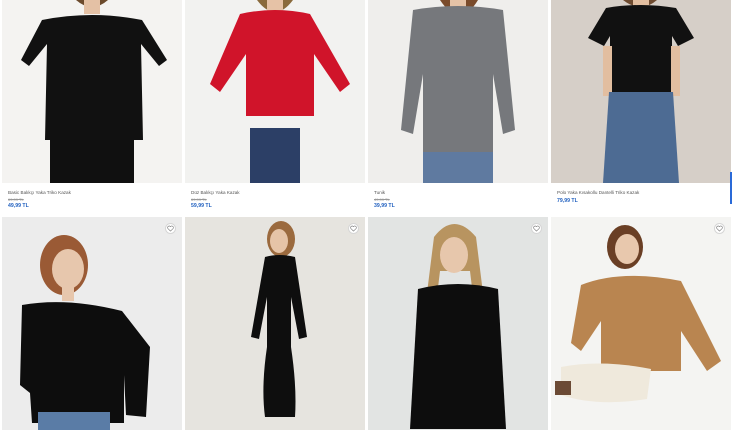 This screenshot has width=733, height=430. I want to click on product-name: Tunik, so click(379, 192).